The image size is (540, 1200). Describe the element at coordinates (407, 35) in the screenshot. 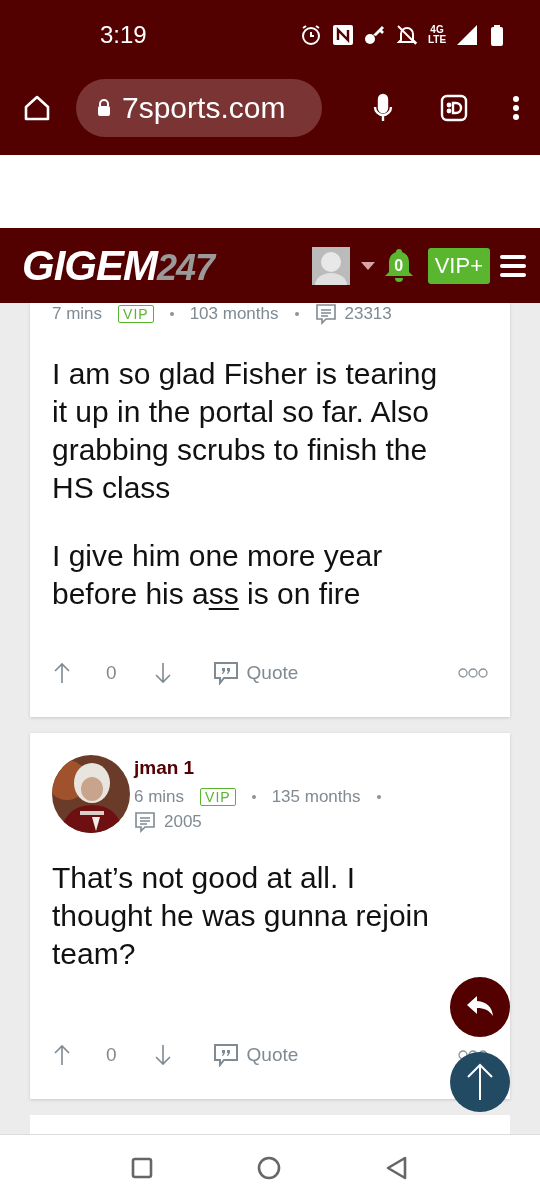

I see `bell-muted-icon` at that location.